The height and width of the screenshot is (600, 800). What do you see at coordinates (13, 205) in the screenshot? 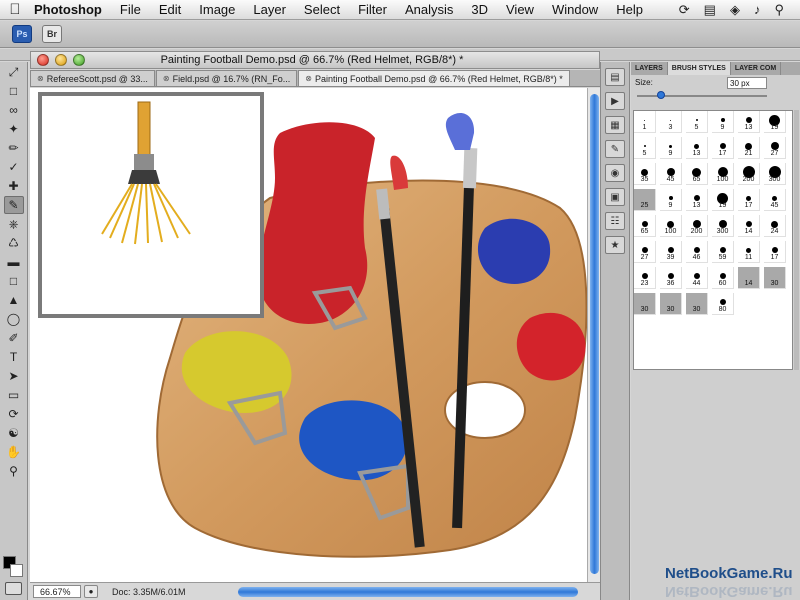
I see `brush-tool-icon: ✎` at bounding box center [13, 205].